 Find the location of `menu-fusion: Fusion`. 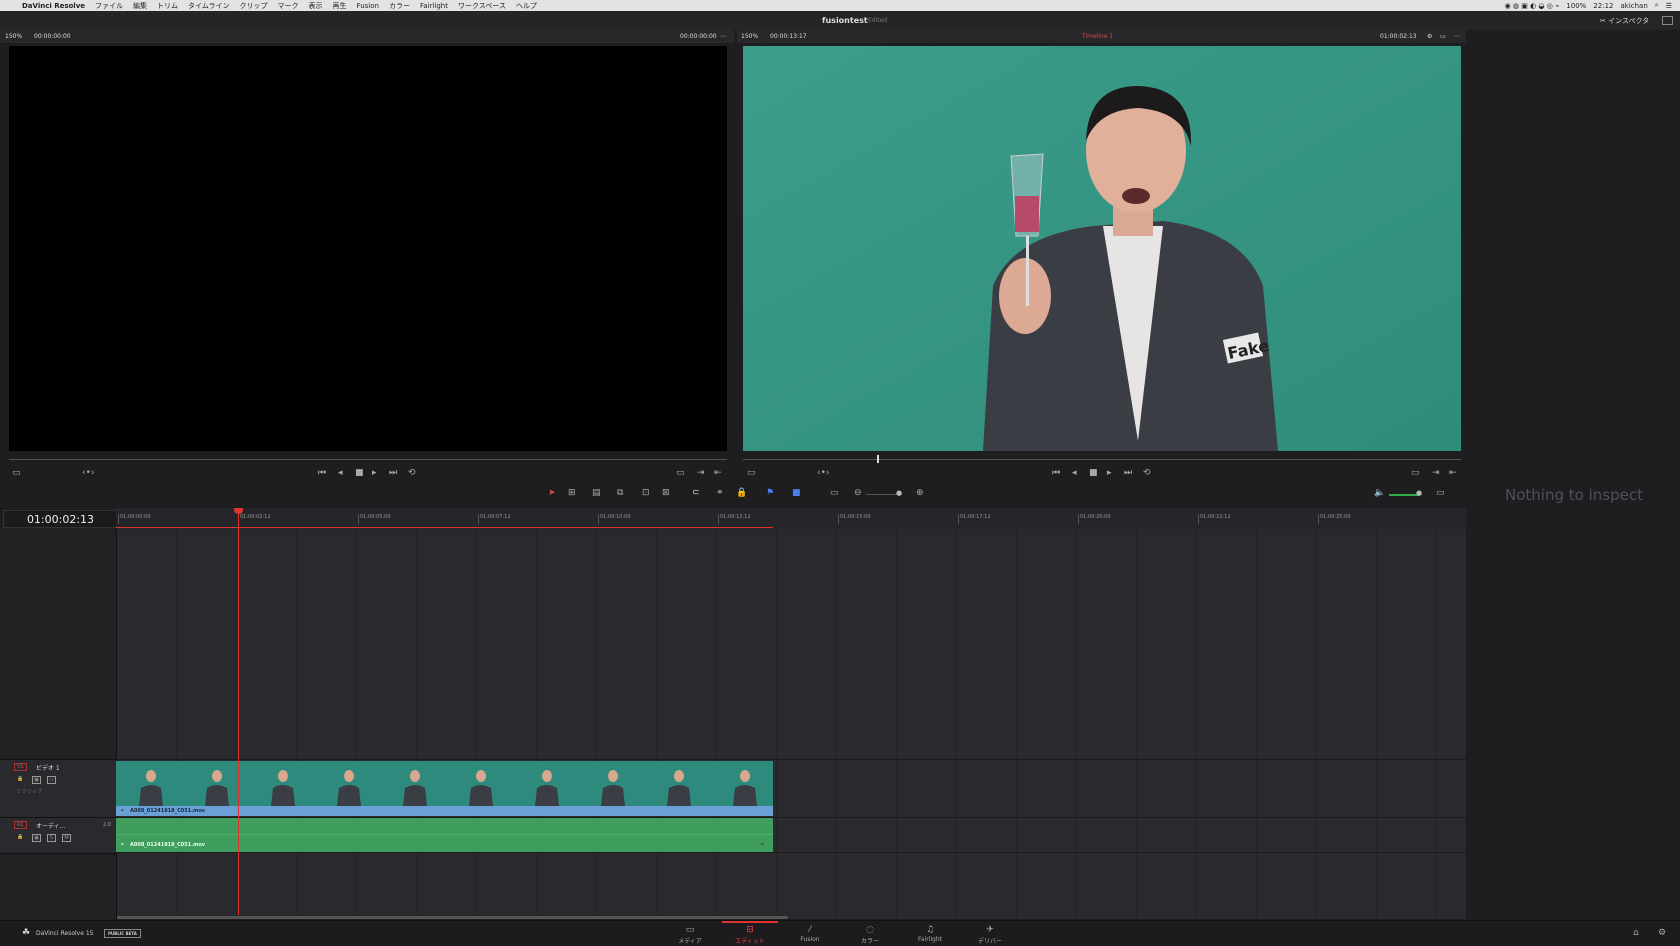

menu-fusion: Fusion is located at coordinates (368, 6).